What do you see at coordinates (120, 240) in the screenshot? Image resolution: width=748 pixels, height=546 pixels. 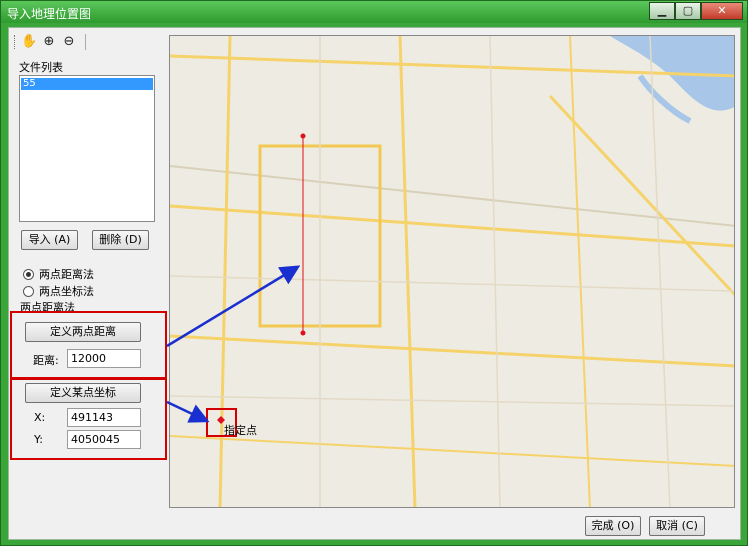 I see `delete-button: 删除 (D)` at bounding box center [120, 240].